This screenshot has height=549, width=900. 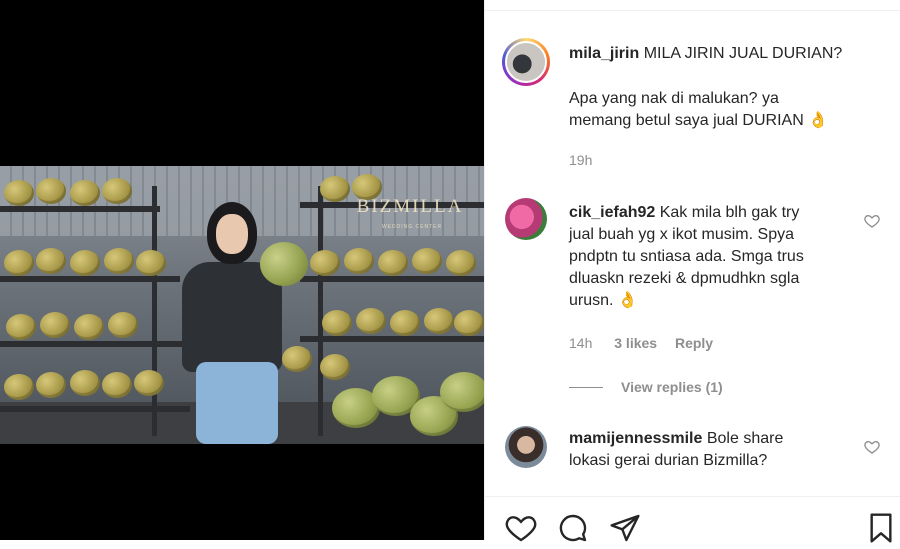 I want to click on comment-icon, so click(x=573, y=528).